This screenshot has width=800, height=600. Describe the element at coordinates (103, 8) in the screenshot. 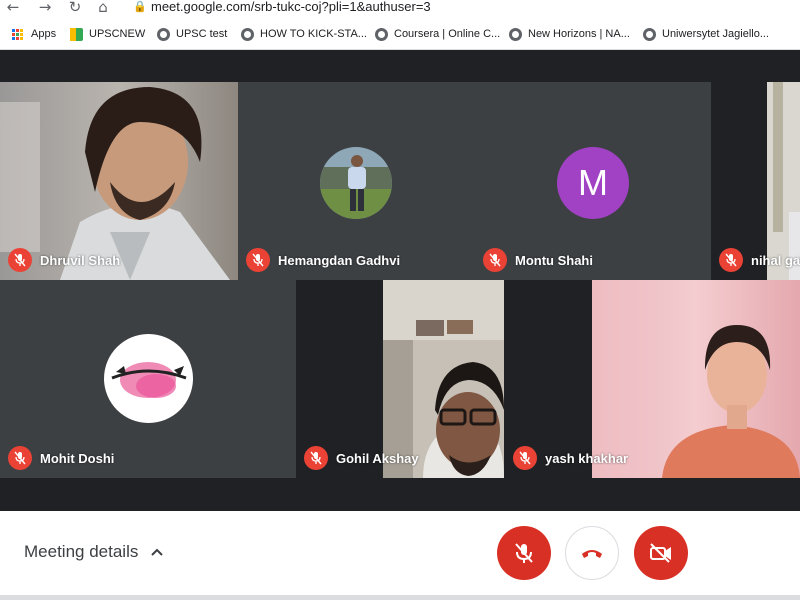

I see `home-icon: ⌂` at that location.